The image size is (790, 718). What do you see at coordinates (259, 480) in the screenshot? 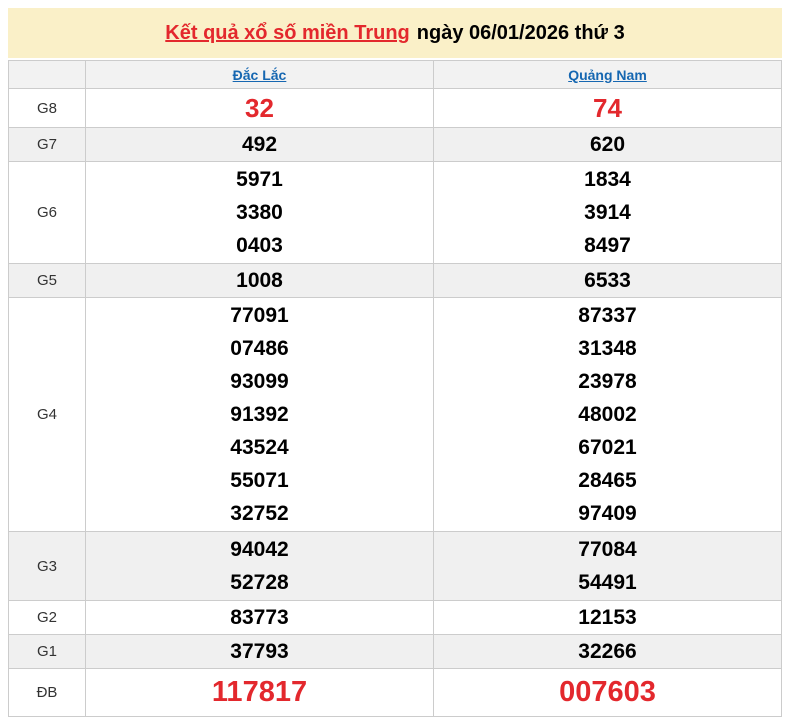
I see `prize-number: 55071` at bounding box center [259, 480].